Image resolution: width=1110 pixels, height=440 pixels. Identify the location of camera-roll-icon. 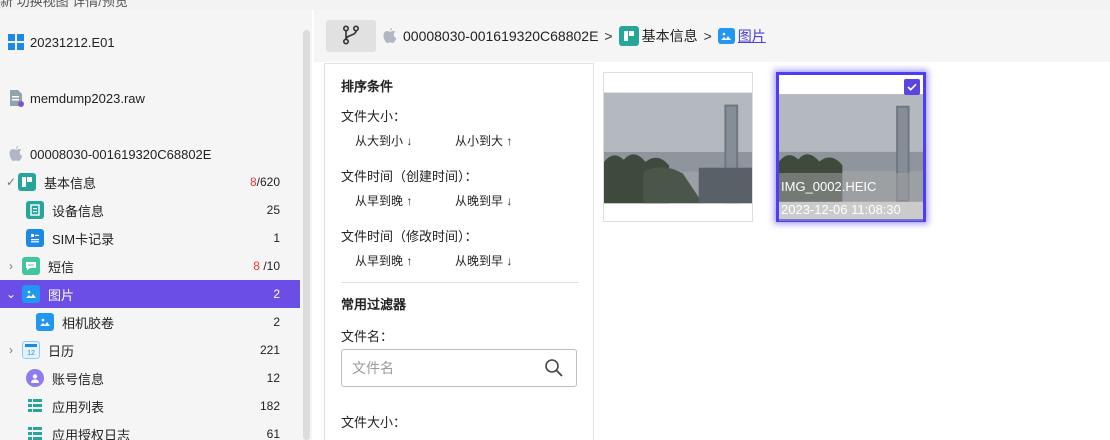
(45, 322).